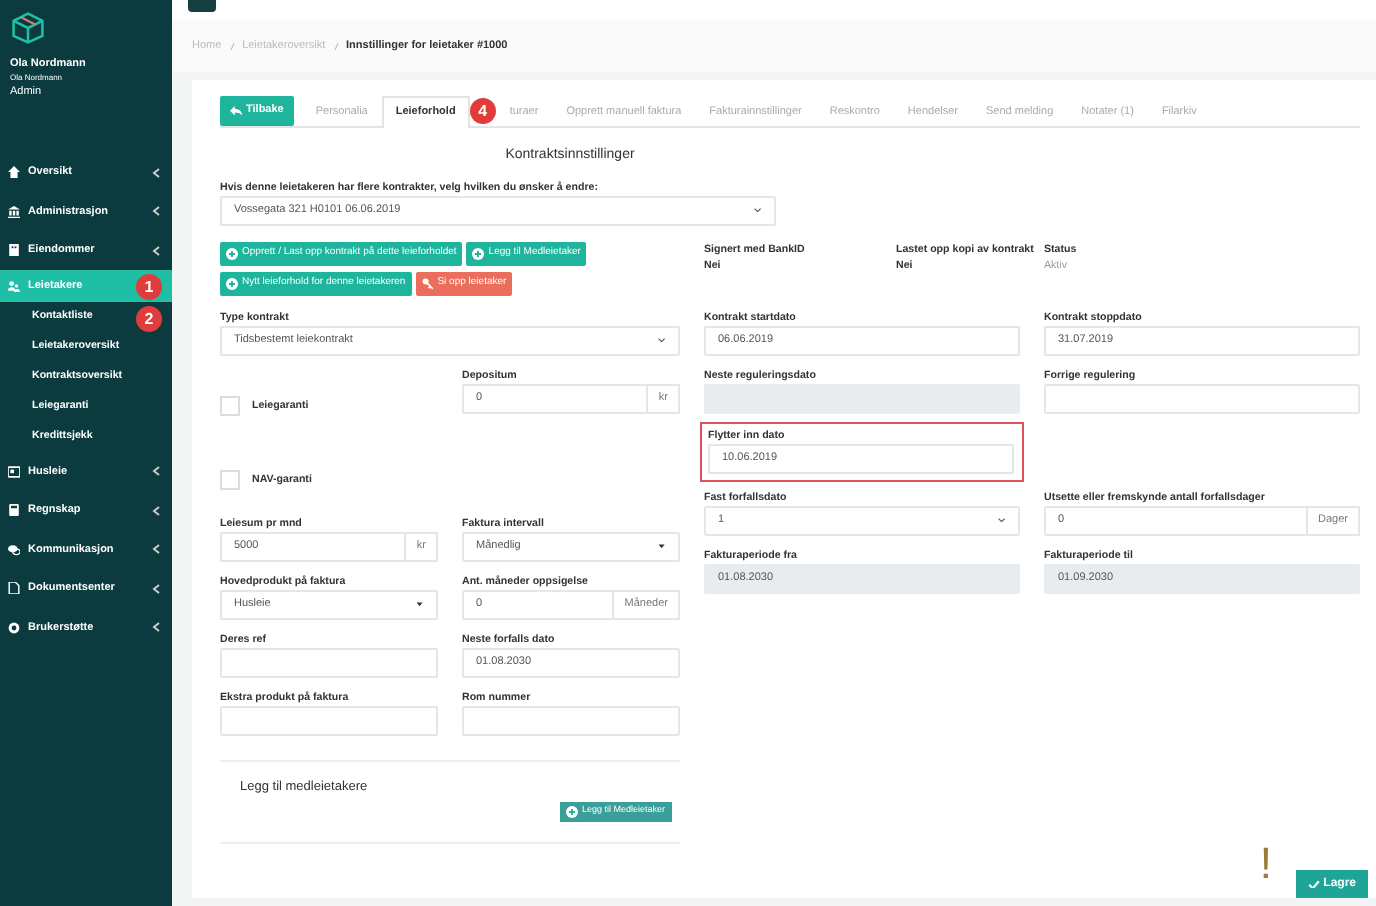 This screenshot has width=1376, height=906. Describe the element at coordinates (149, 319) in the screenshot. I see `annotation-badge: 2` at that location.